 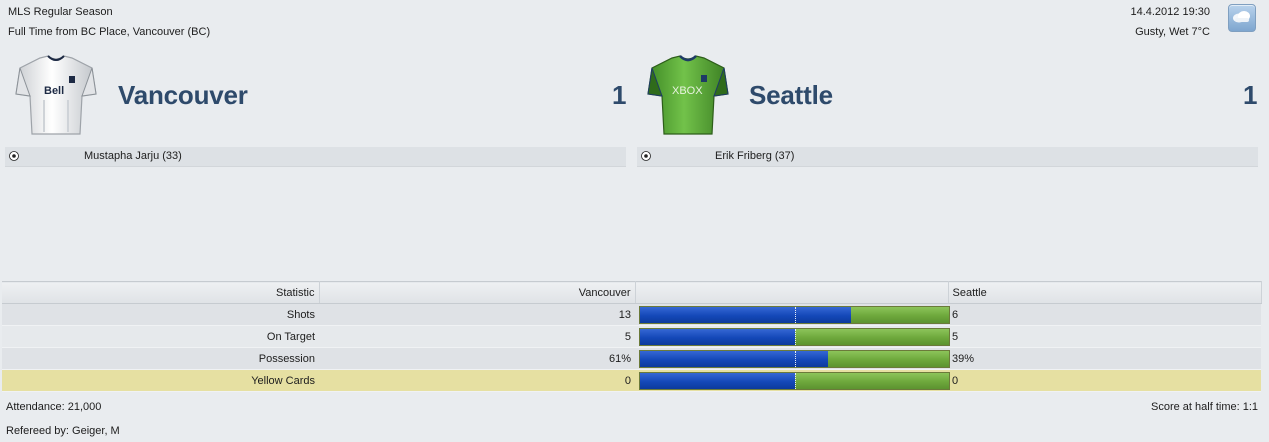 What do you see at coordinates (1172, 32) in the screenshot?
I see `weather-text: Gusty, Wet 7°C` at bounding box center [1172, 32].